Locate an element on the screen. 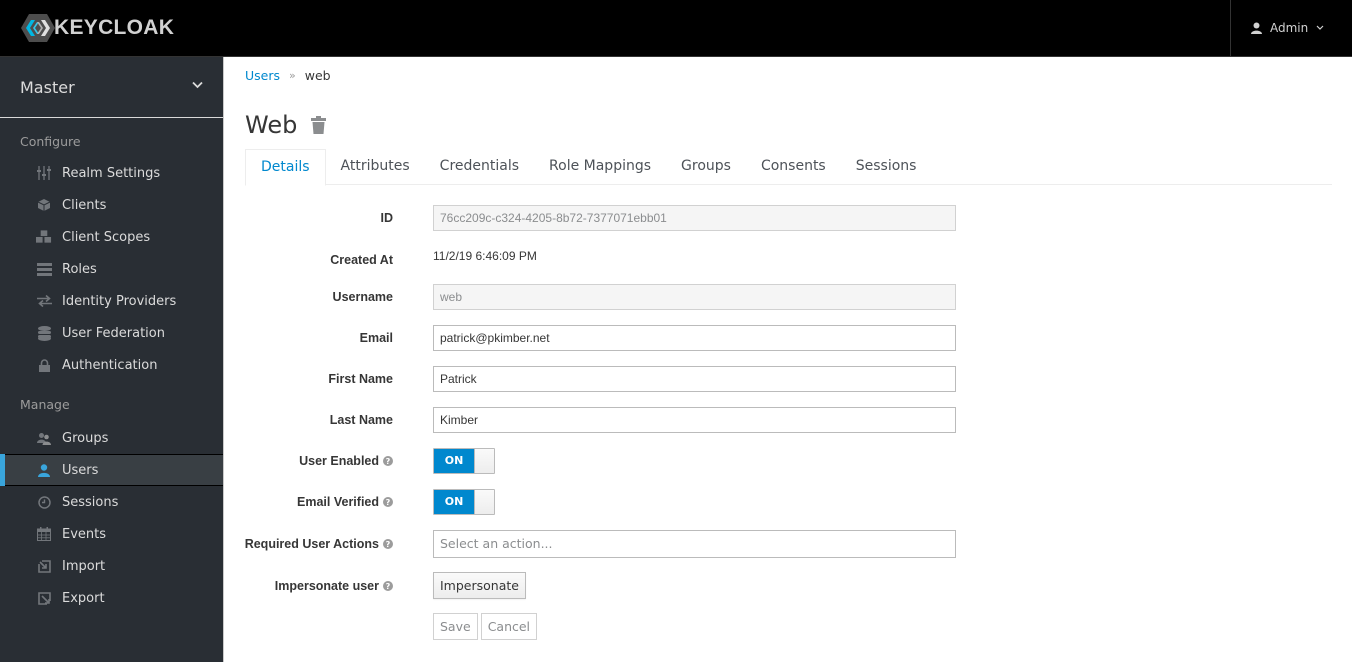 Image resolution: width=1352 pixels, height=662 pixels. tab-role-mappings: Role Mappings is located at coordinates (600, 167).